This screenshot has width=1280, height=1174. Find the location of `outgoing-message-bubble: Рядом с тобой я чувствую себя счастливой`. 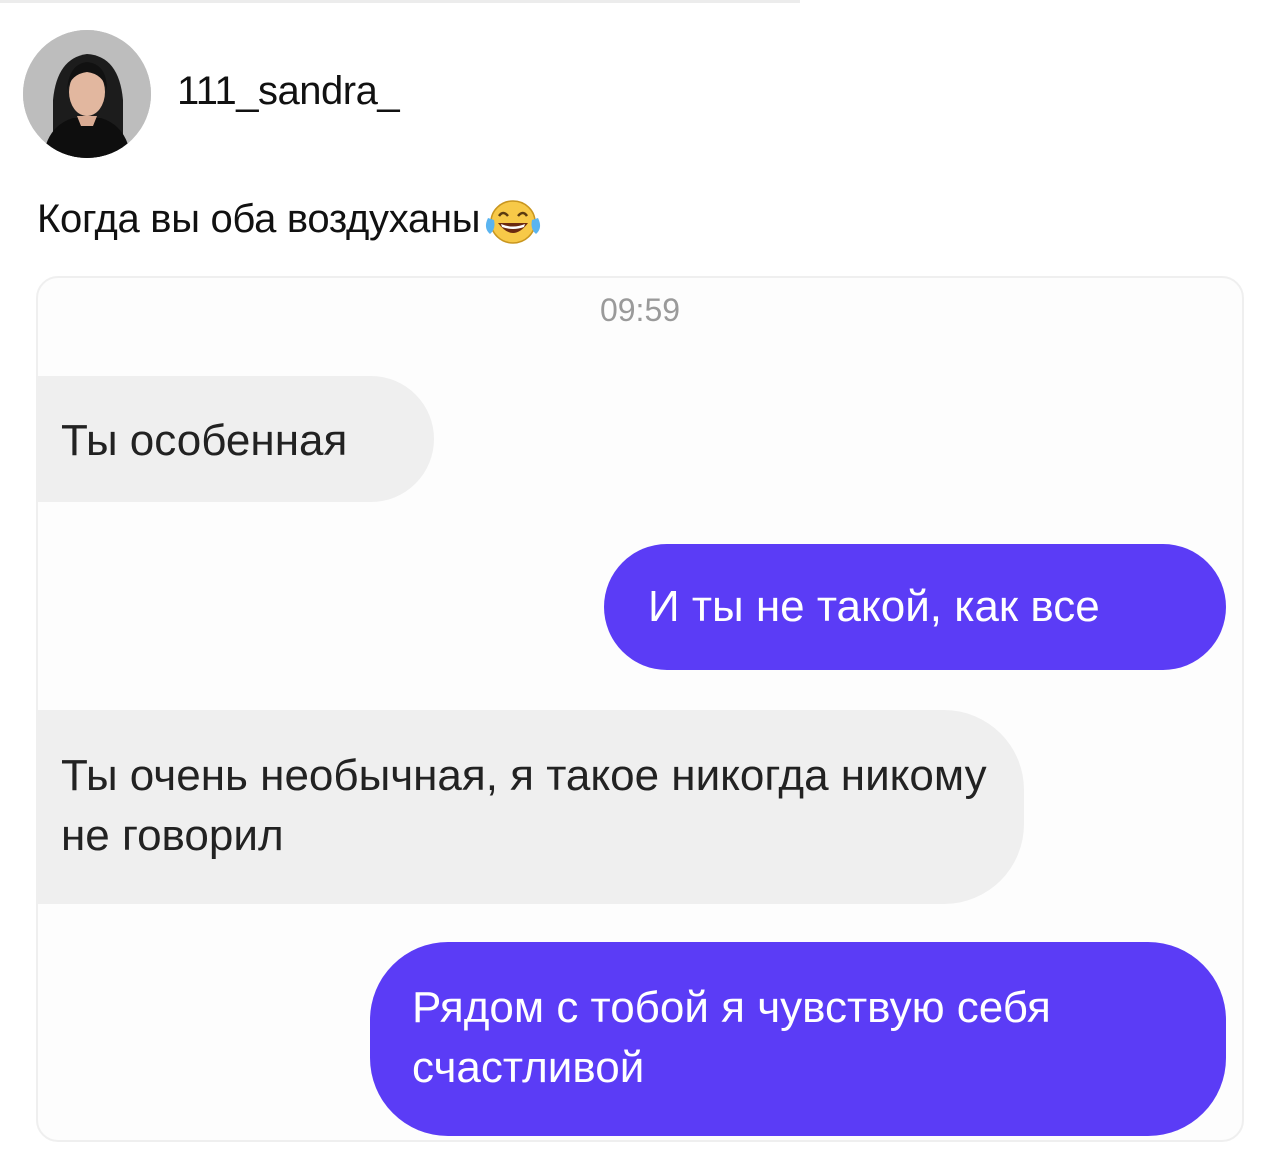

outgoing-message-bubble: Рядом с тобой я чувствую себя счастливой is located at coordinates (798, 1039).